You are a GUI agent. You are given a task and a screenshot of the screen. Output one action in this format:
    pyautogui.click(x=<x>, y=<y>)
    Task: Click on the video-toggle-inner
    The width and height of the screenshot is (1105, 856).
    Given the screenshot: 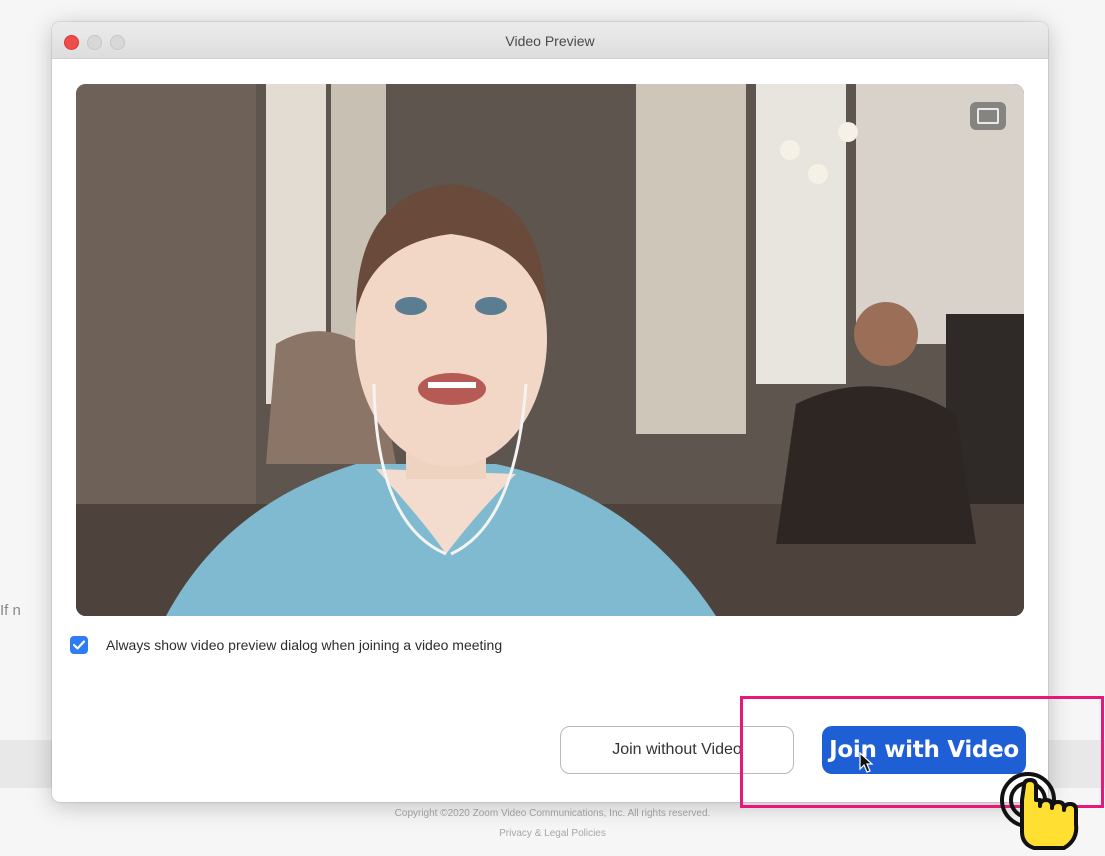 What is the action you would take?
    pyautogui.click(x=988, y=116)
    